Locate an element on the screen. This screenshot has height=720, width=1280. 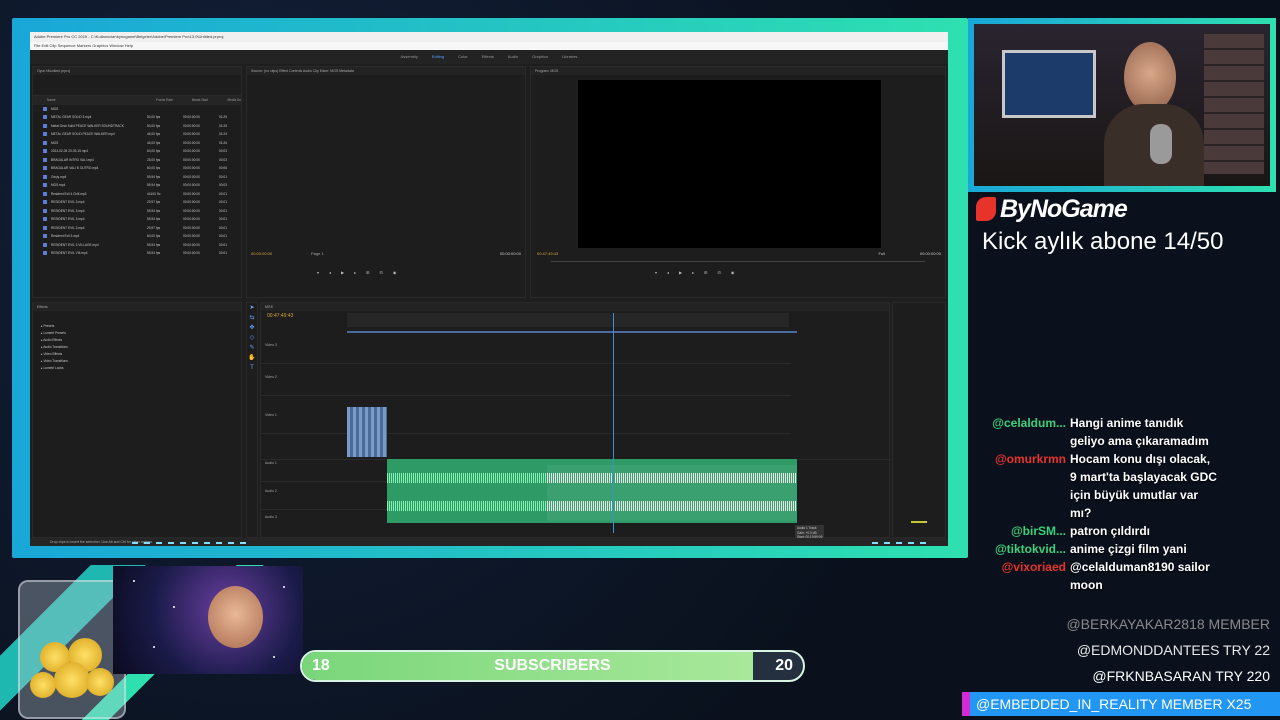
workspace-tab: Assembly is located at coordinates (409, 57).